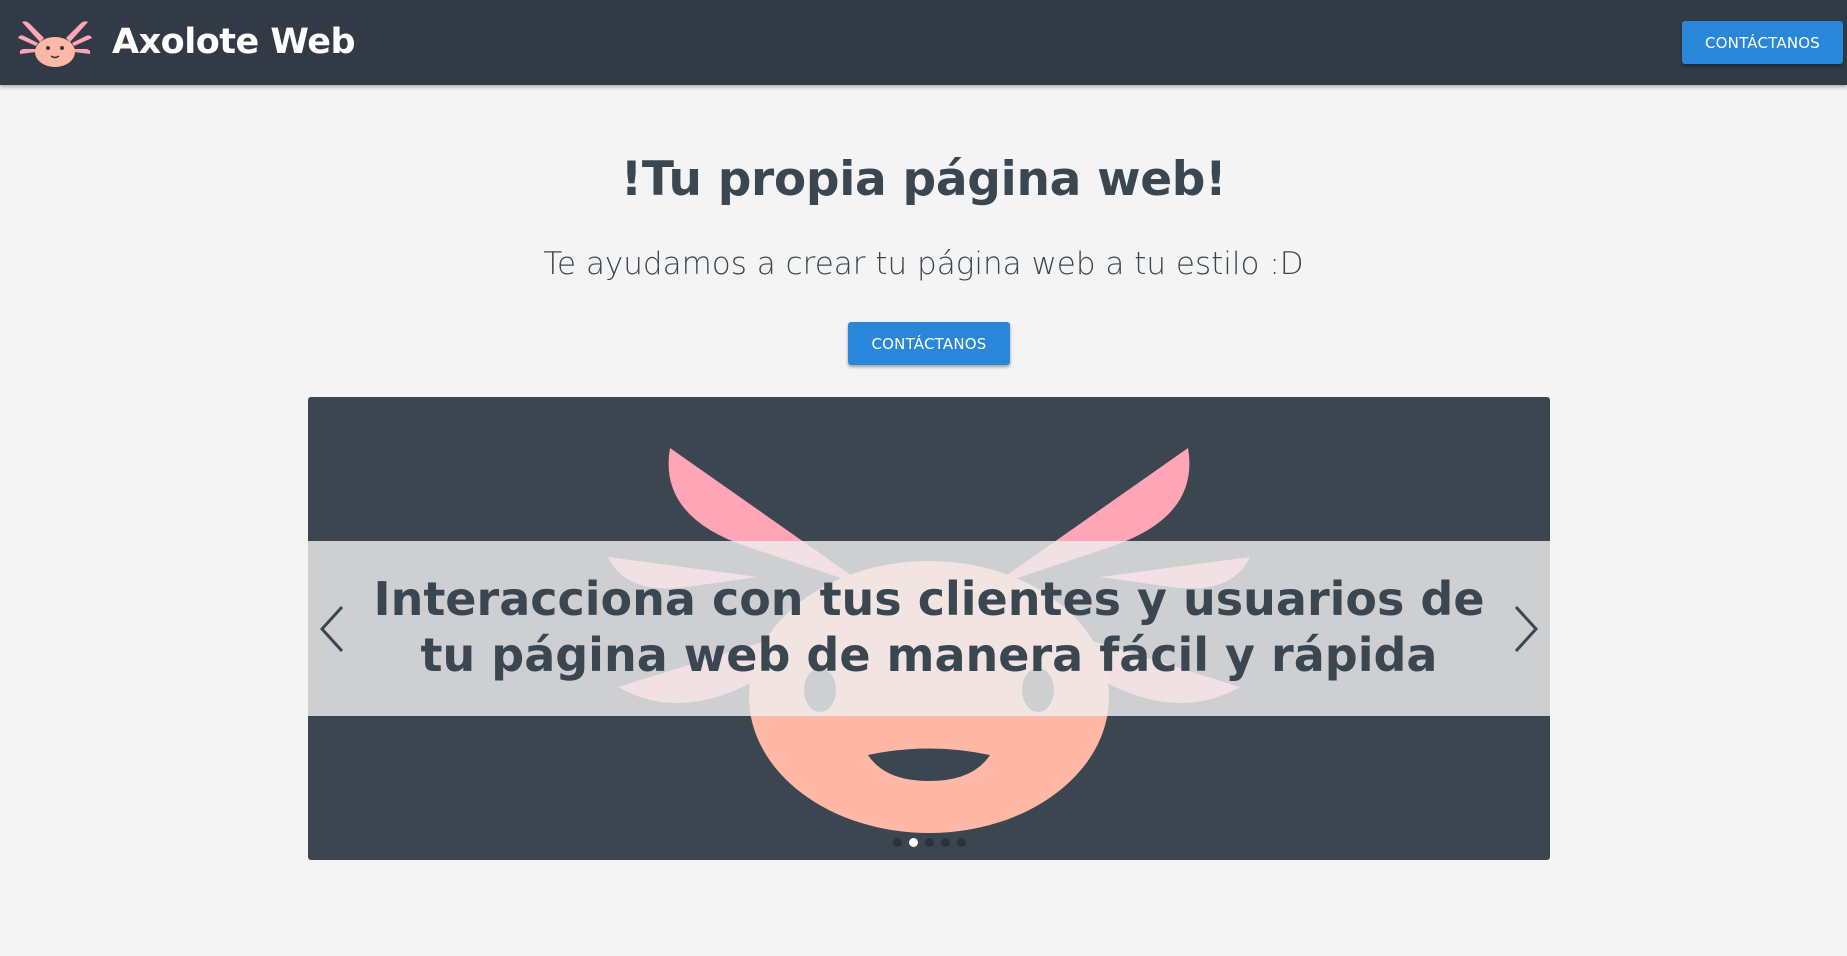 This screenshot has height=956, width=1847. I want to click on hero-title: !Tu propia página web!, so click(923, 179).